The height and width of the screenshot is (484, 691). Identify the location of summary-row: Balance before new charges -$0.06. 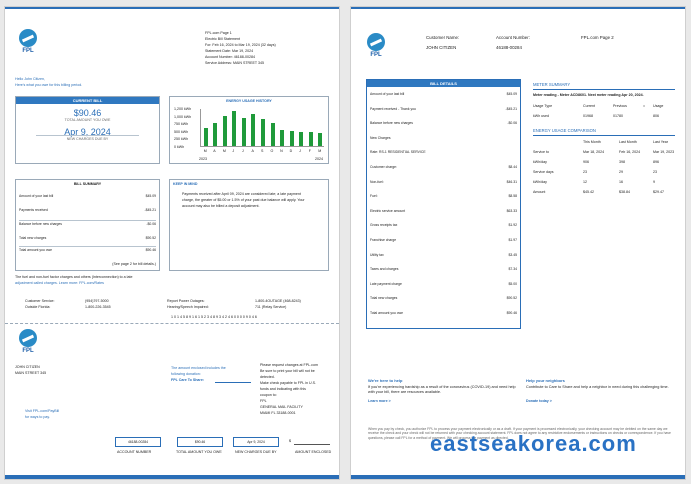
(87, 224).